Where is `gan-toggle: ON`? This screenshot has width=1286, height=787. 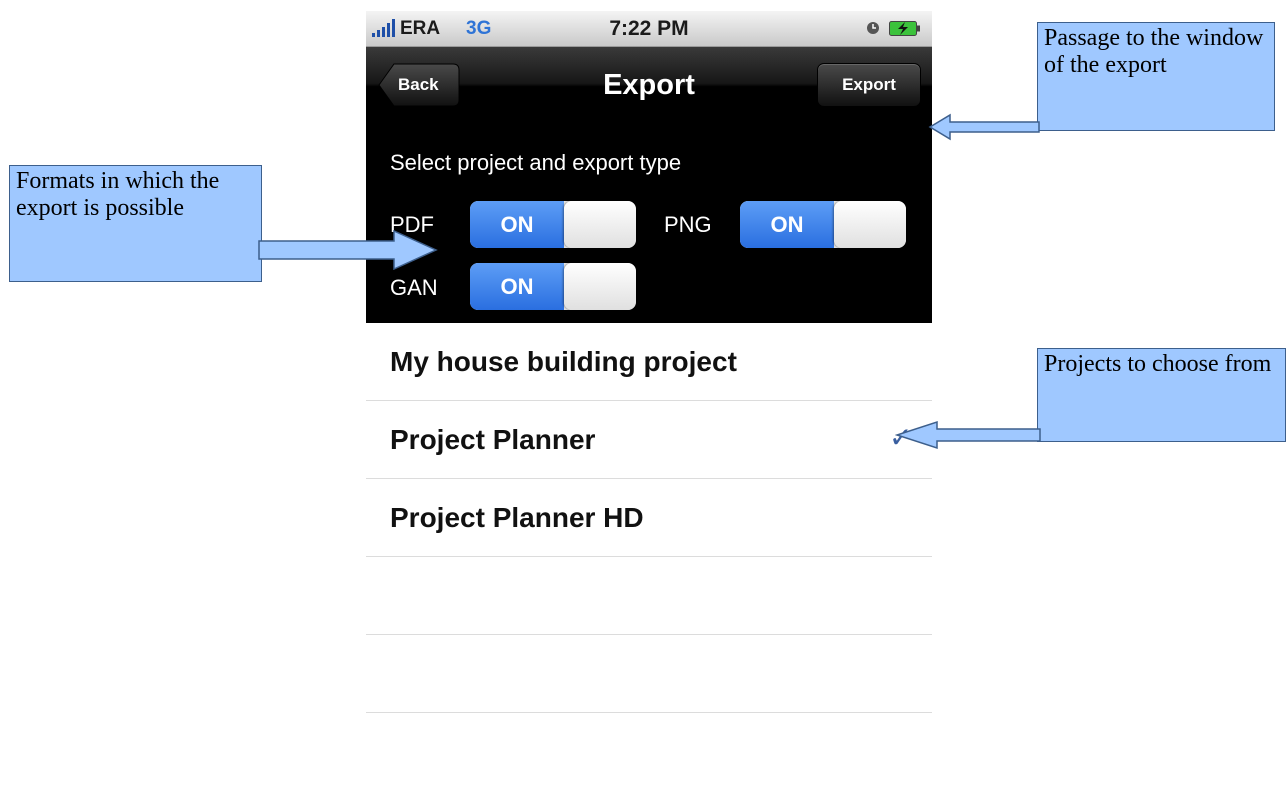 gan-toggle: ON is located at coordinates (553, 286).